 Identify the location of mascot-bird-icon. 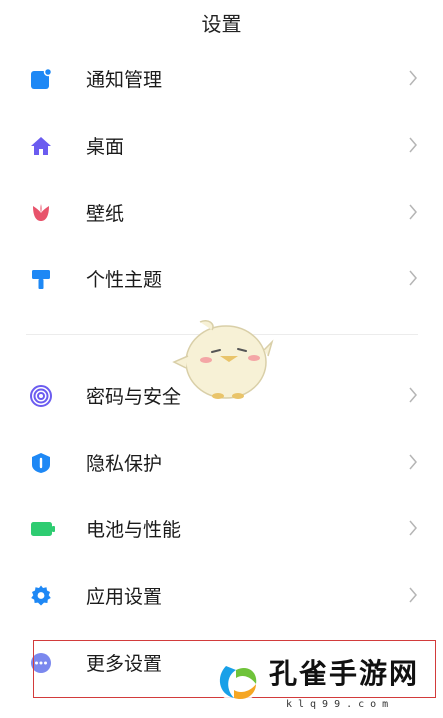
(223, 359).